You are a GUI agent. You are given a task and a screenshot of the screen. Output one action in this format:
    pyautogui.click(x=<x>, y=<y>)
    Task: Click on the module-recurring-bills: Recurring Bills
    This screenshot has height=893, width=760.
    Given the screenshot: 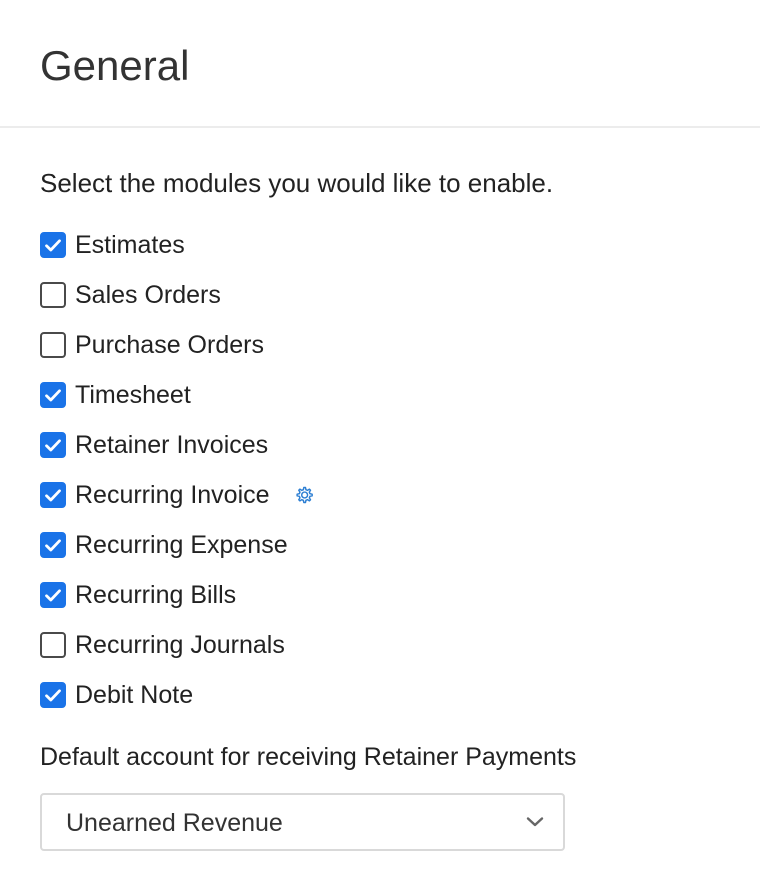 What is the action you would take?
    pyautogui.click(x=178, y=595)
    